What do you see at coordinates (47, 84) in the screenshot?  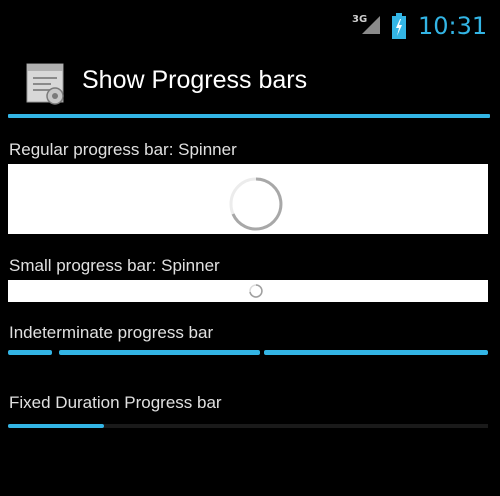 I see `app-settings-icon` at bounding box center [47, 84].